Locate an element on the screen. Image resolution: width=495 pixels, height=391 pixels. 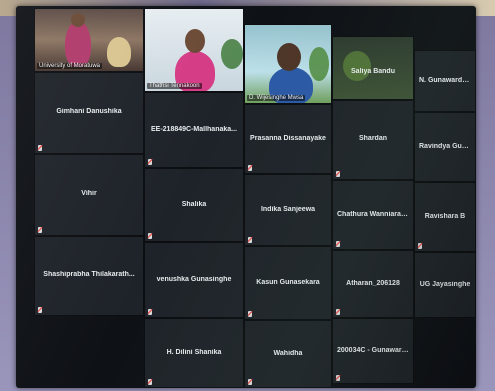
participant-tile: Ravishara B is located at coordinates (445, 217).